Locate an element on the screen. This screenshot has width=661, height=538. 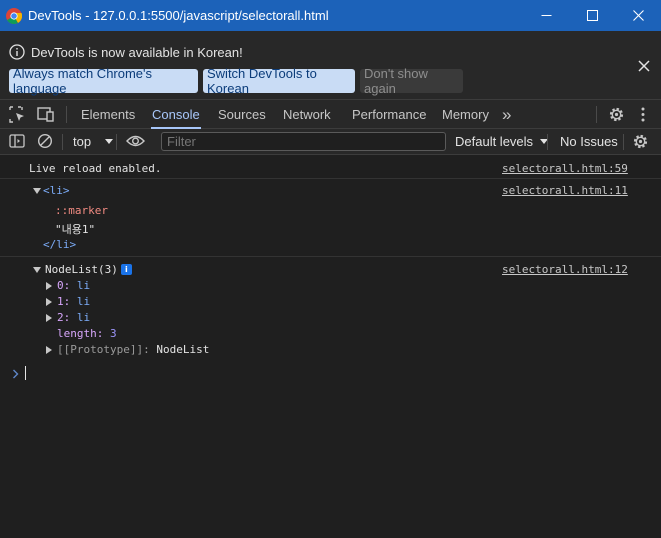
device-toolbar-icon is located at coordinates (46, 114).